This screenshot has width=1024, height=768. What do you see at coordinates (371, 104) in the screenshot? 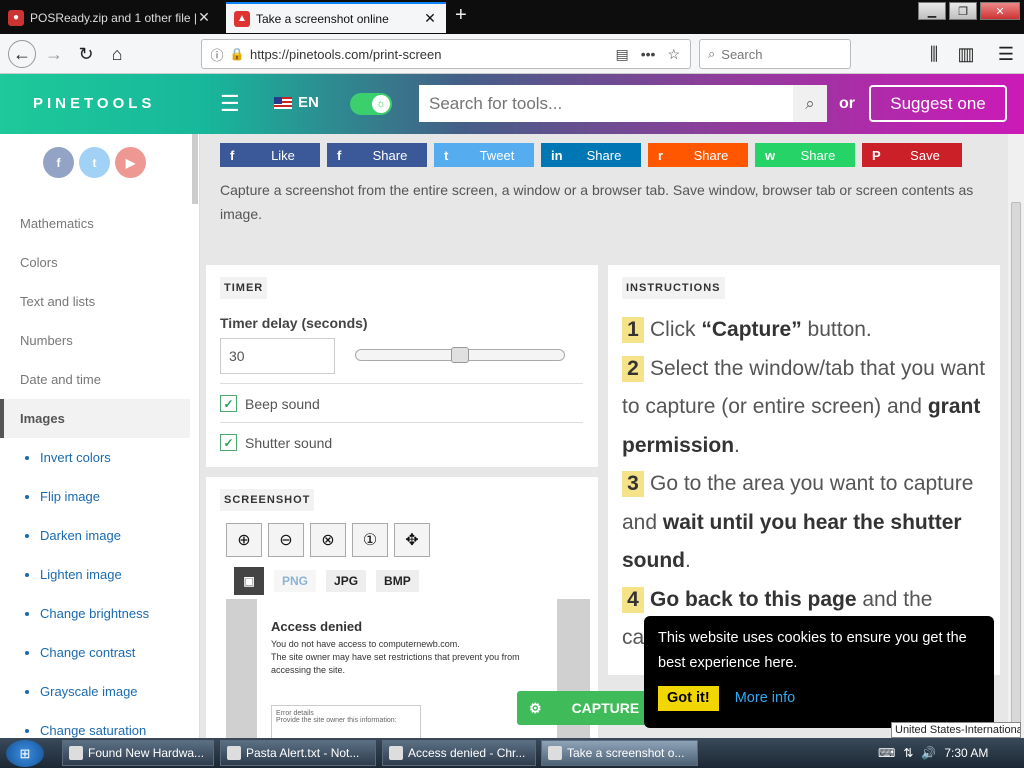
I see `dark-mode-toggle: ☼` at bounding box center [371, 104].